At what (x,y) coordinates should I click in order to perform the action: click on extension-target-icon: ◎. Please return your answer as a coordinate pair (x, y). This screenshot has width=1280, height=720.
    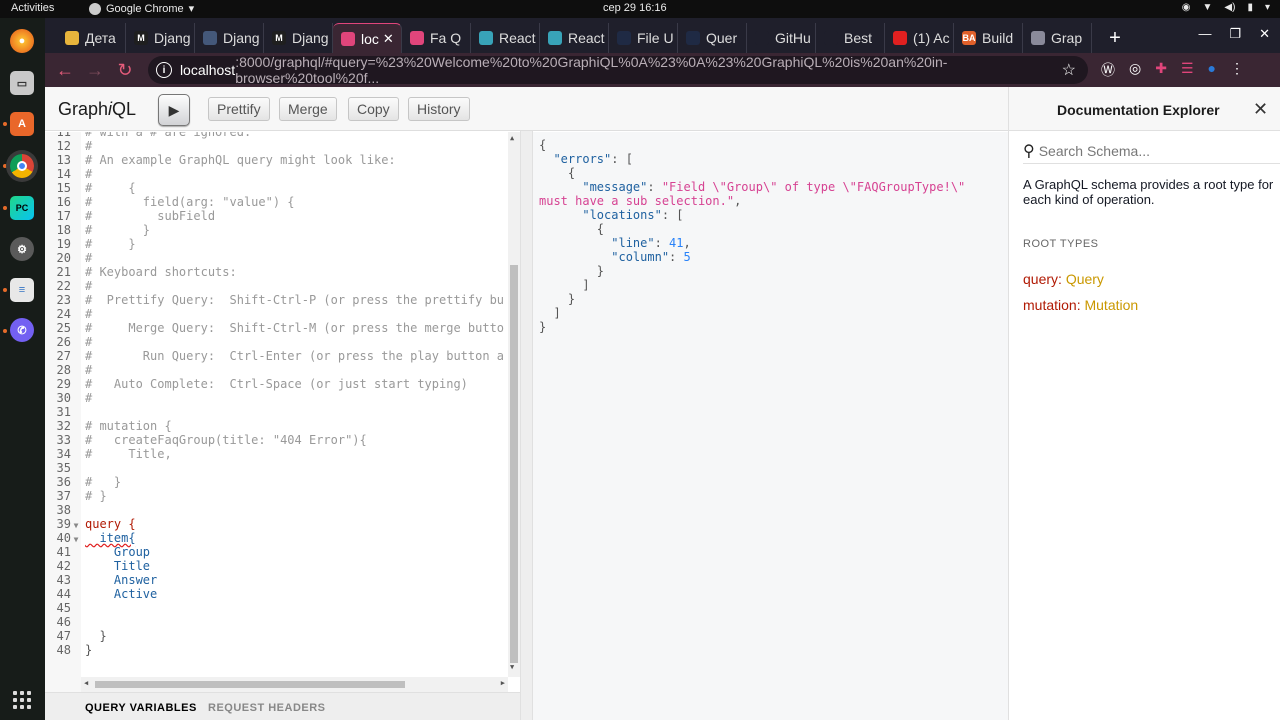
    Looking at the image, I should click on (1135, 70).